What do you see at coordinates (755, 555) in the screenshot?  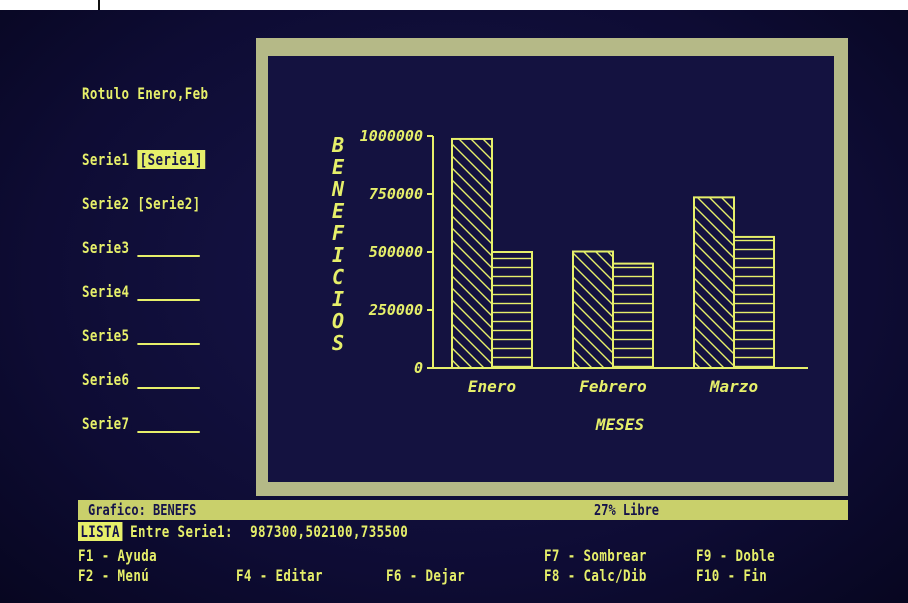 I see `fkey-f9-label: Doble` at bounding box center [755, 555].